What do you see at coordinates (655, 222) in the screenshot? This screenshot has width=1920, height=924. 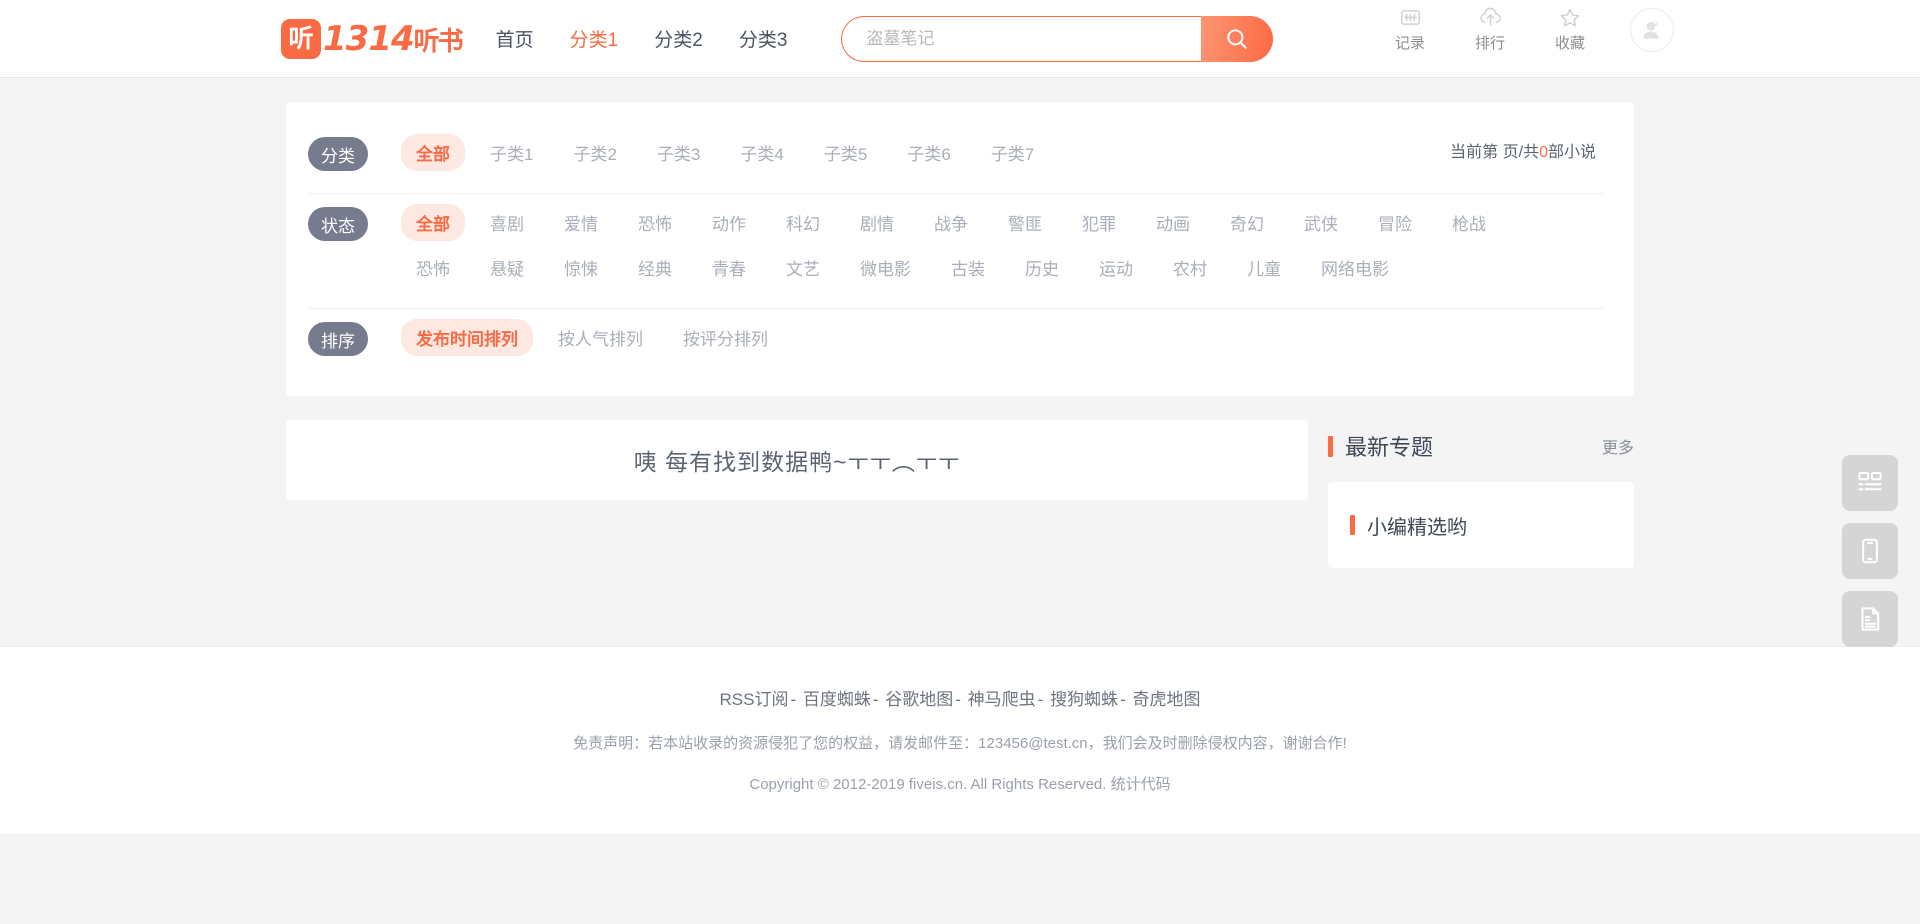 I see `filter-item-status-3: 恐怖` at bounding box center [655, 222].